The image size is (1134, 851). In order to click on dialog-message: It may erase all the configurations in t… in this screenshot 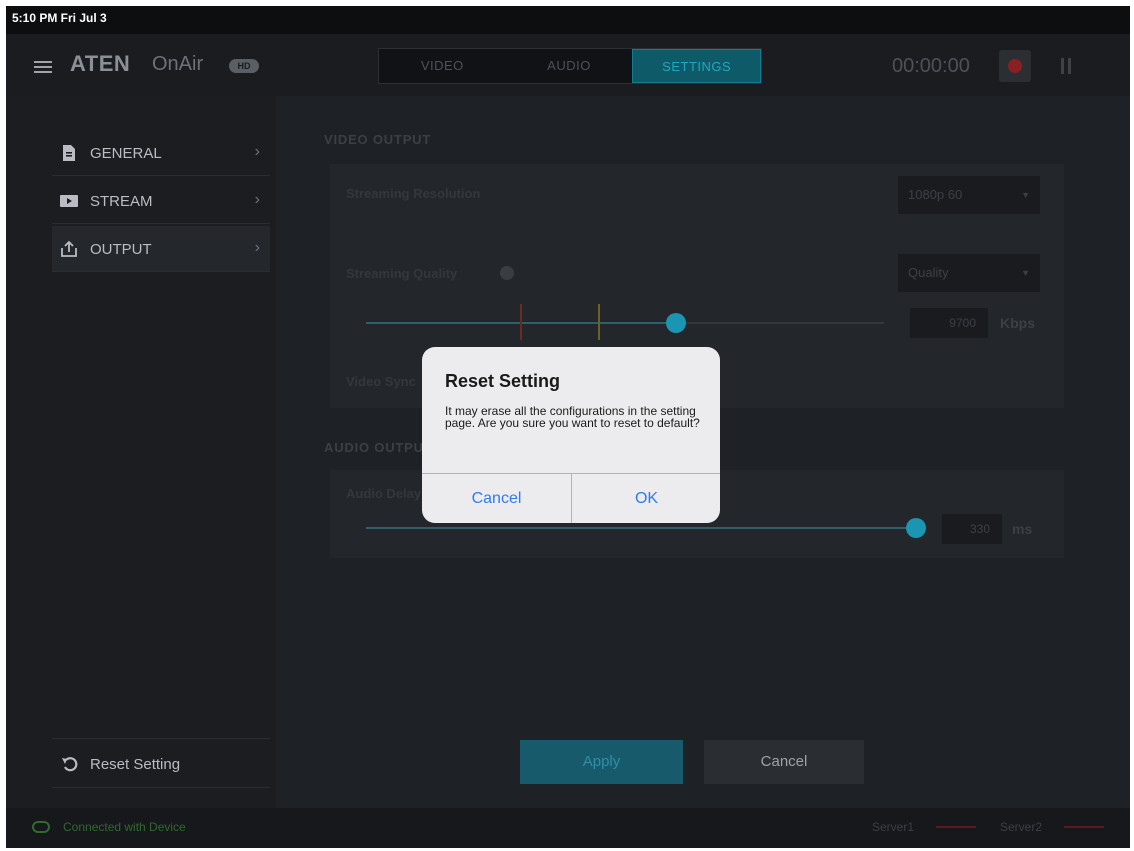, I will do `click(572, 417)`.